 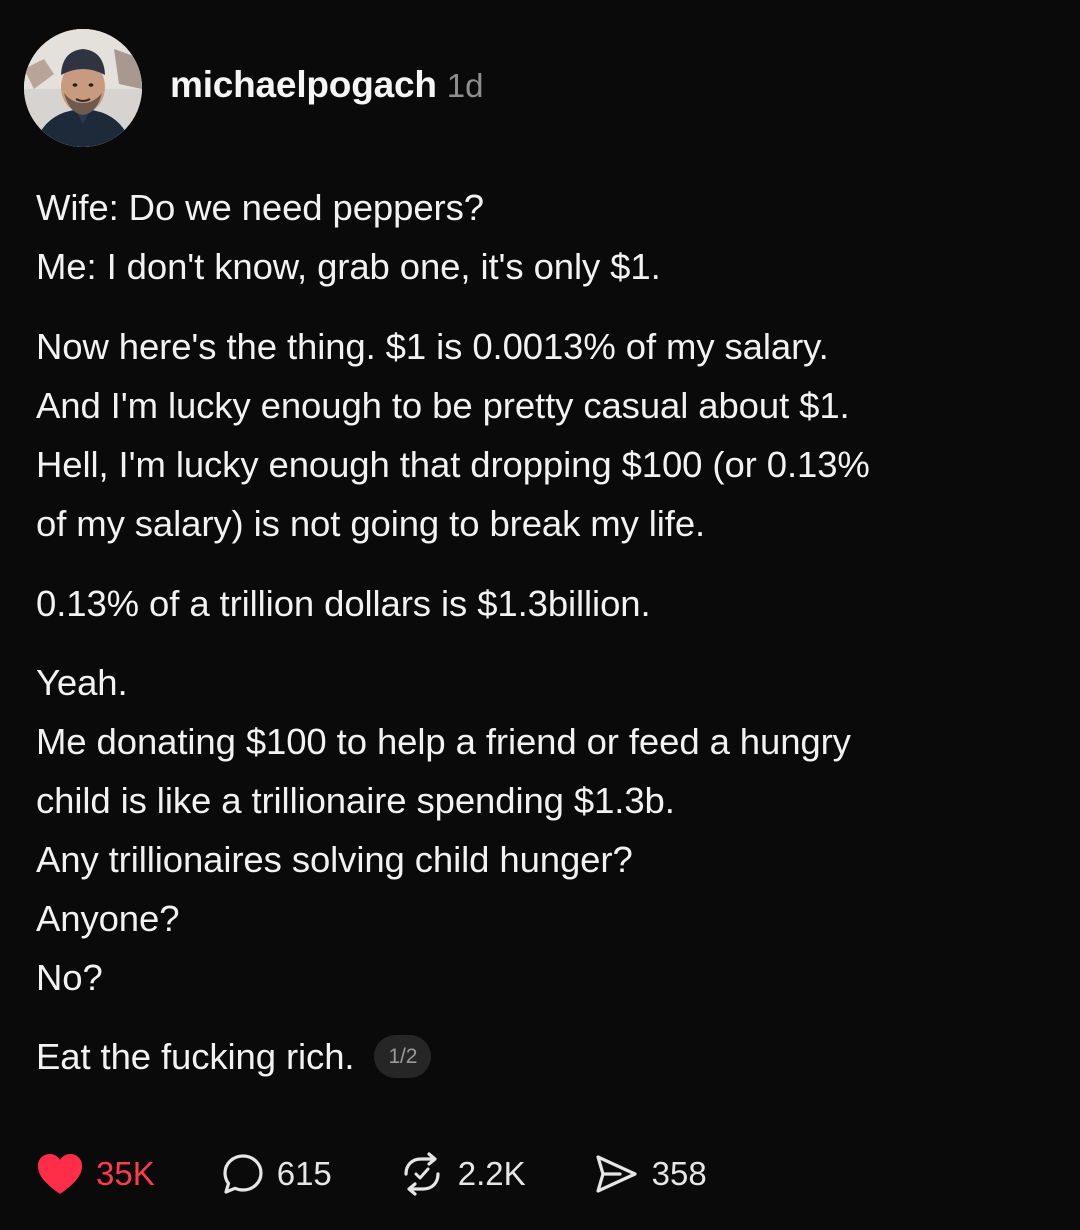 I want to click on post-line: Eat the fucking rich., so click(x=195, y=1056).